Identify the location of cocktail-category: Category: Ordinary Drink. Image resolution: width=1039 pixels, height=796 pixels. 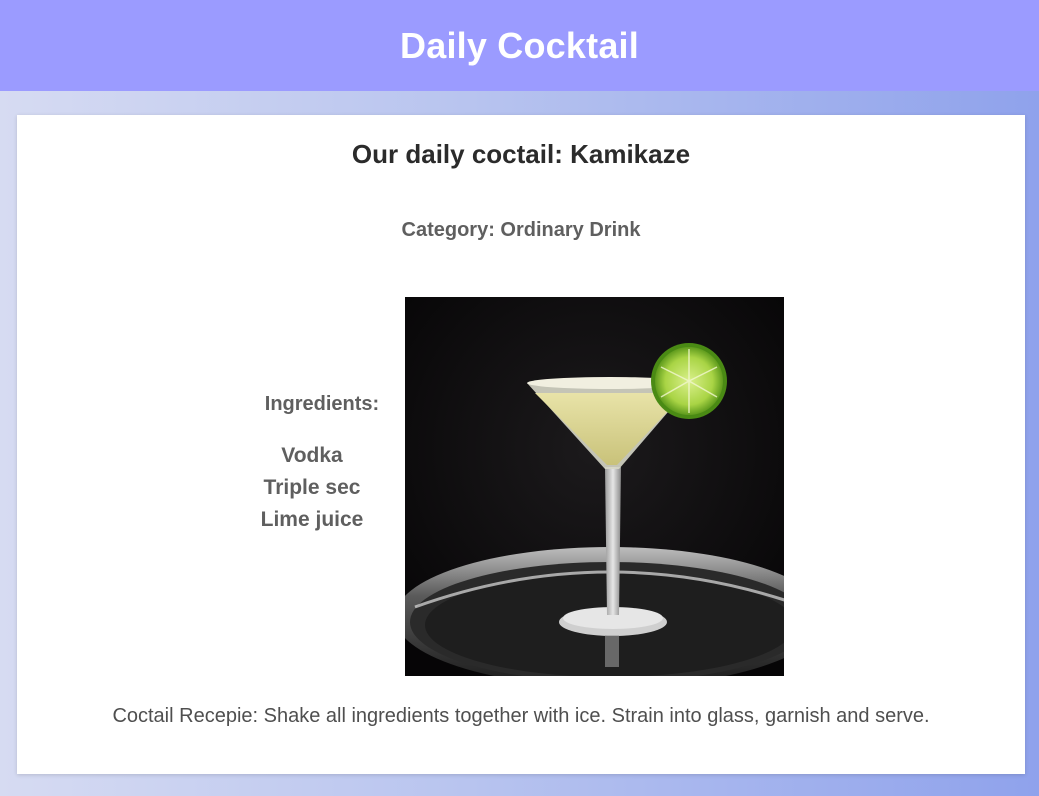
(521, 230).